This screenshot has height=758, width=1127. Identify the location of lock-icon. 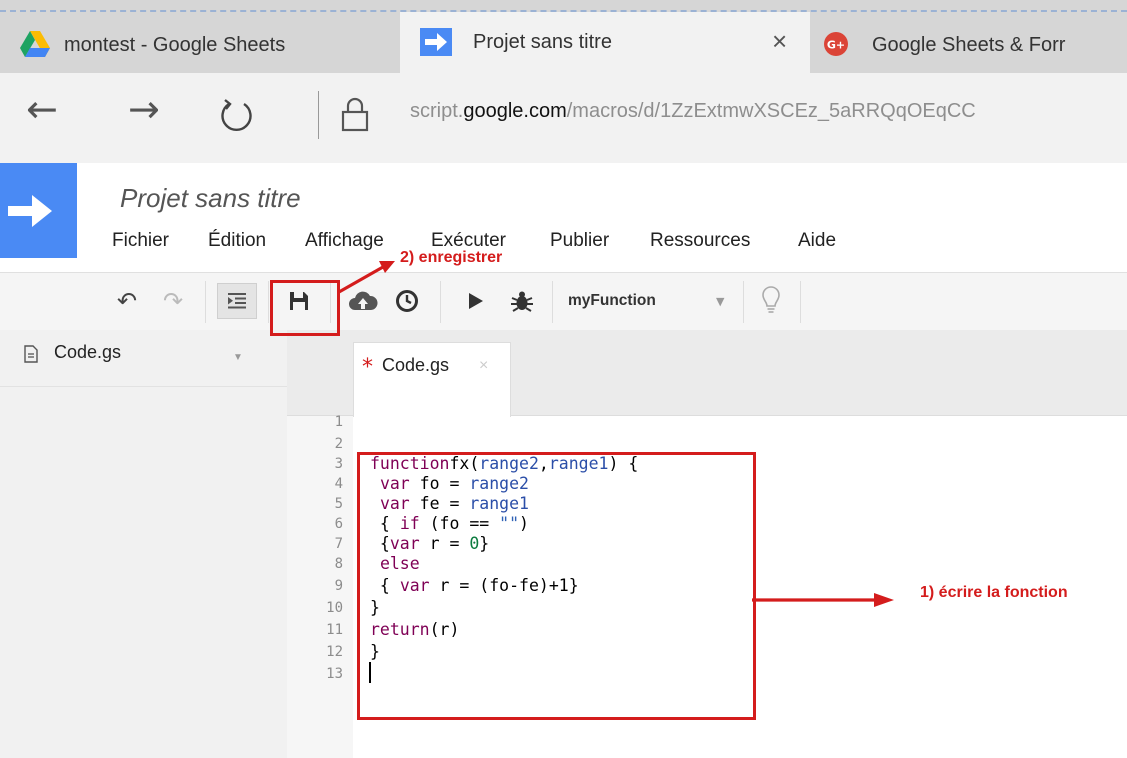
(355, 114).